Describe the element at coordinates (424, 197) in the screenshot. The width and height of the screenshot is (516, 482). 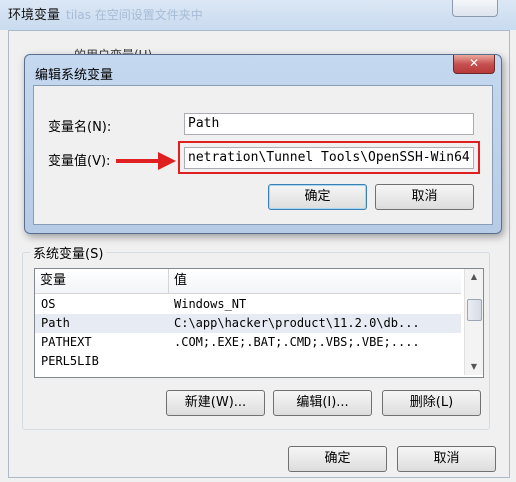
I see `dialog-cancel-button: 取消` at that location.